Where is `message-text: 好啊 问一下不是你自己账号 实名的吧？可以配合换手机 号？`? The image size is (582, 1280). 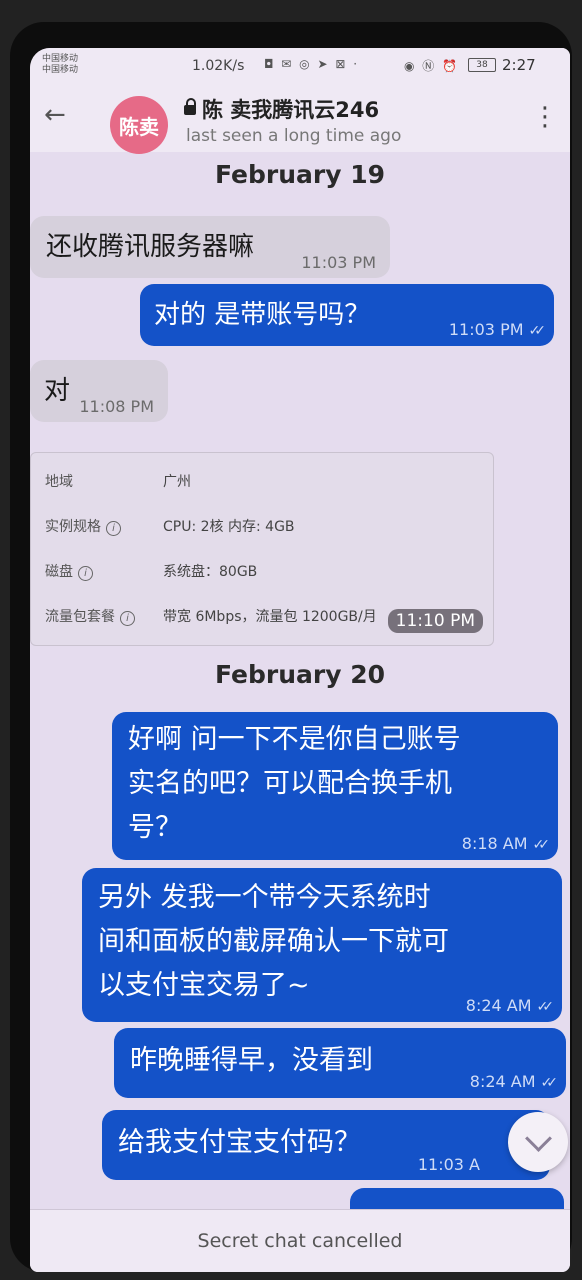
message-text: 好啊 问一下不是你自己账号 实名的吧？可以配合换手机 号？ is located at coordinates (294, 783).